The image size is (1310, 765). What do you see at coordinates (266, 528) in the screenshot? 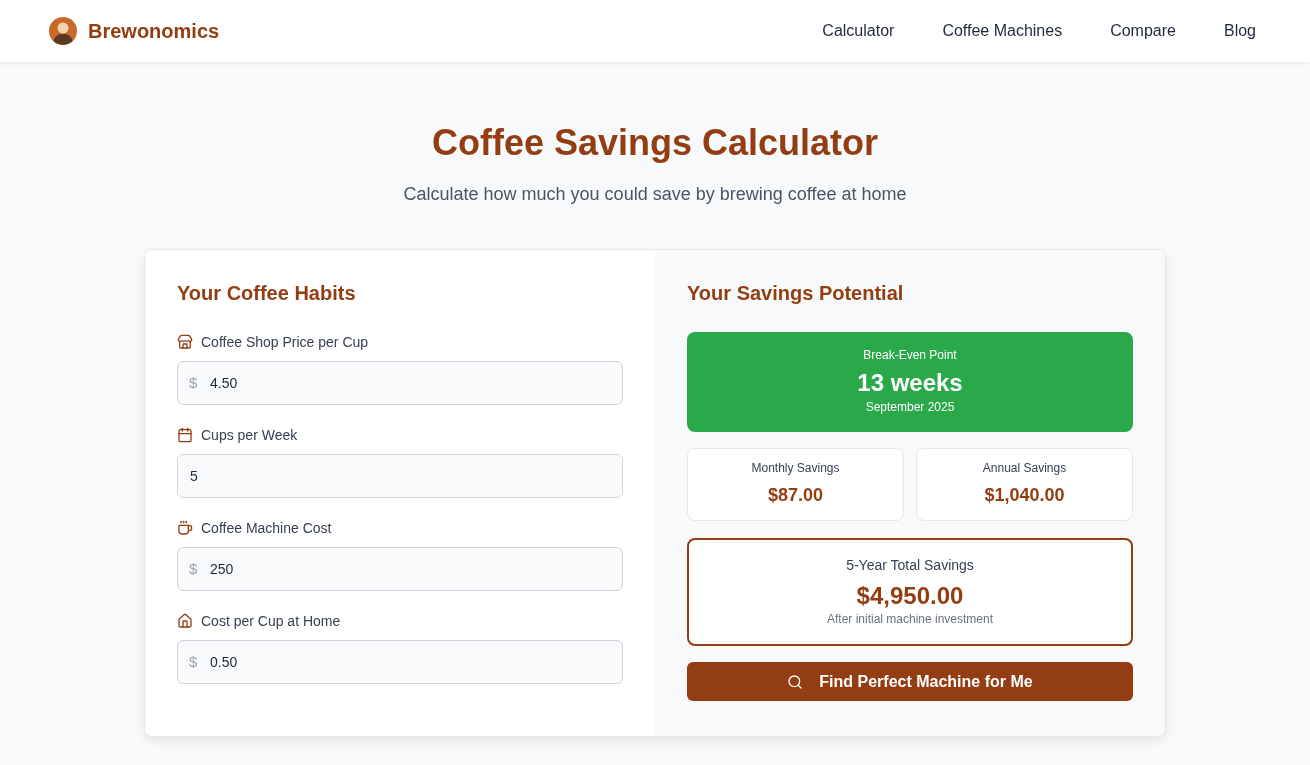
I see `field-label: Coffee Machine Cost` at bounding box center [266, 528].